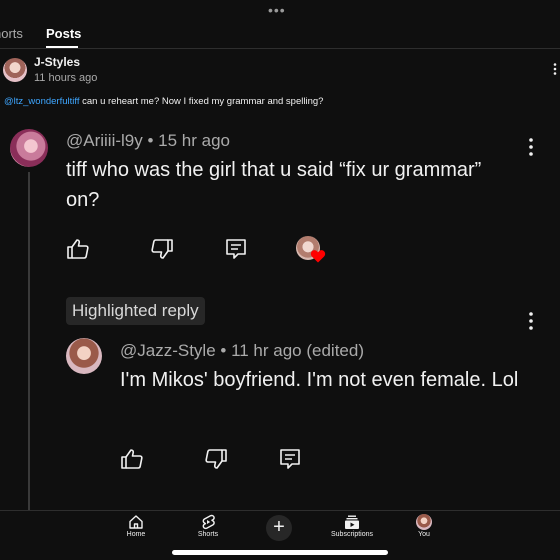 The image size is (560, 560). I want to click on tab-posts: Posts, so click(63, 33).